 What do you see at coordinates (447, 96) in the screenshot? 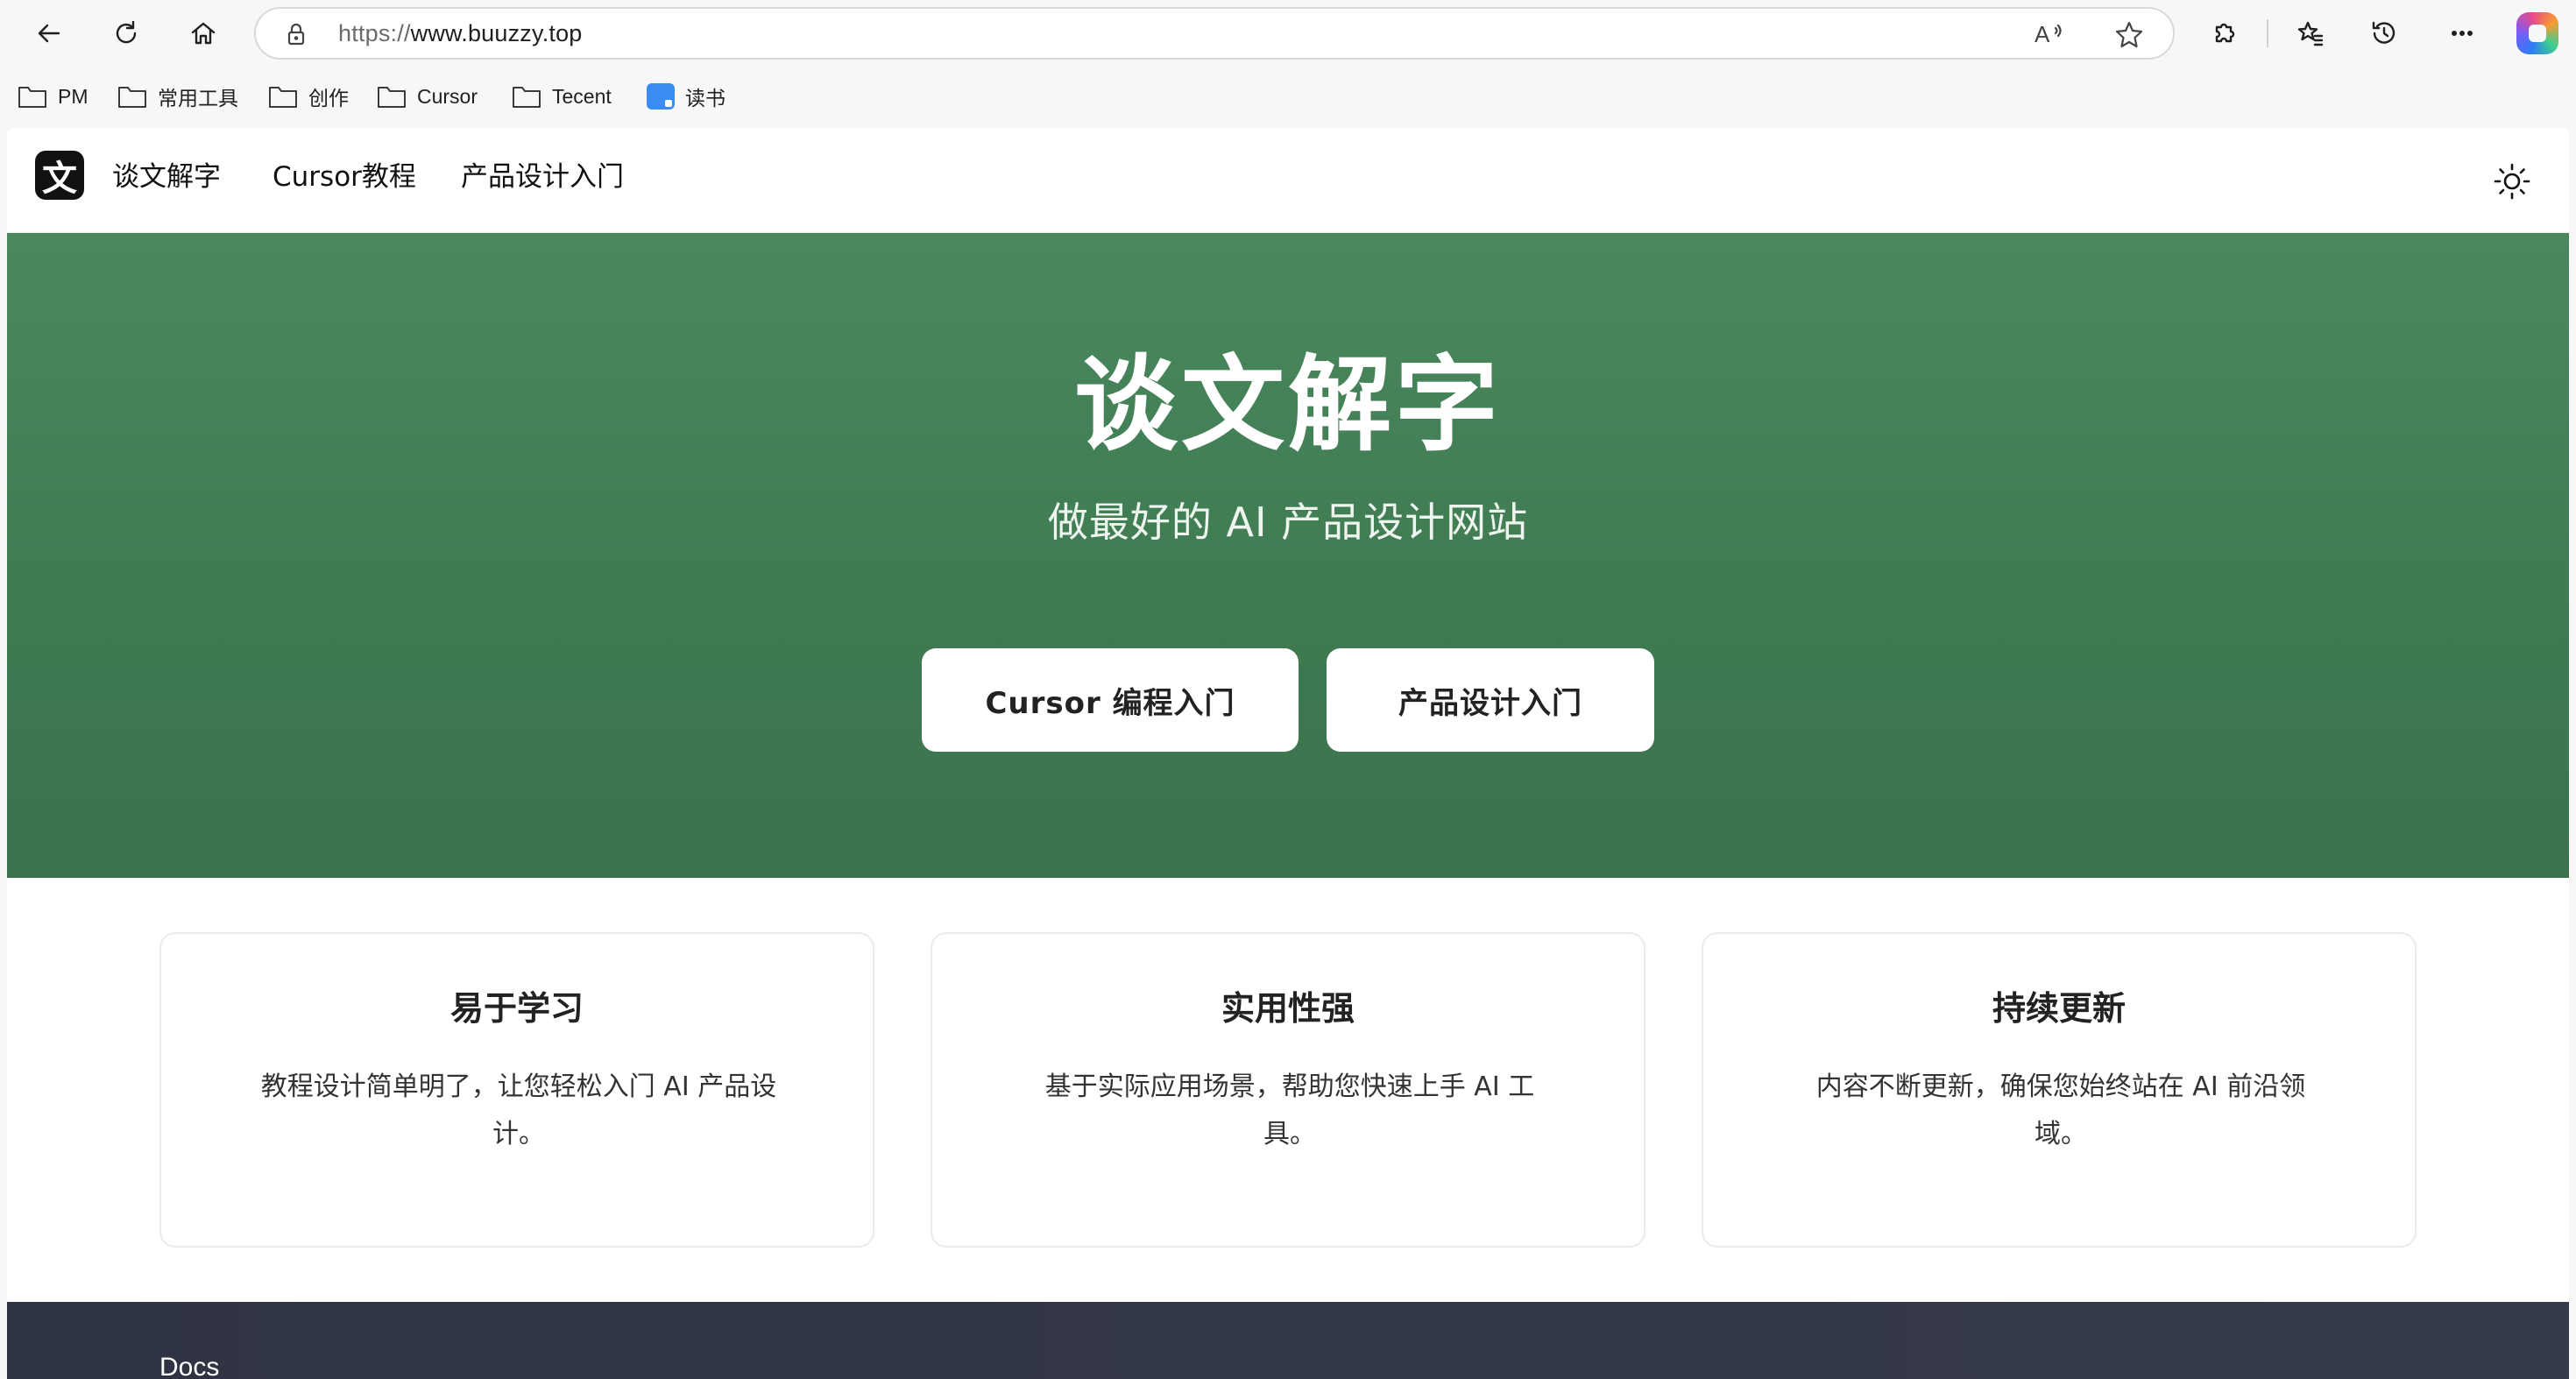
I see `bookmark-label: Cursor` at bounding box center [447, 96].